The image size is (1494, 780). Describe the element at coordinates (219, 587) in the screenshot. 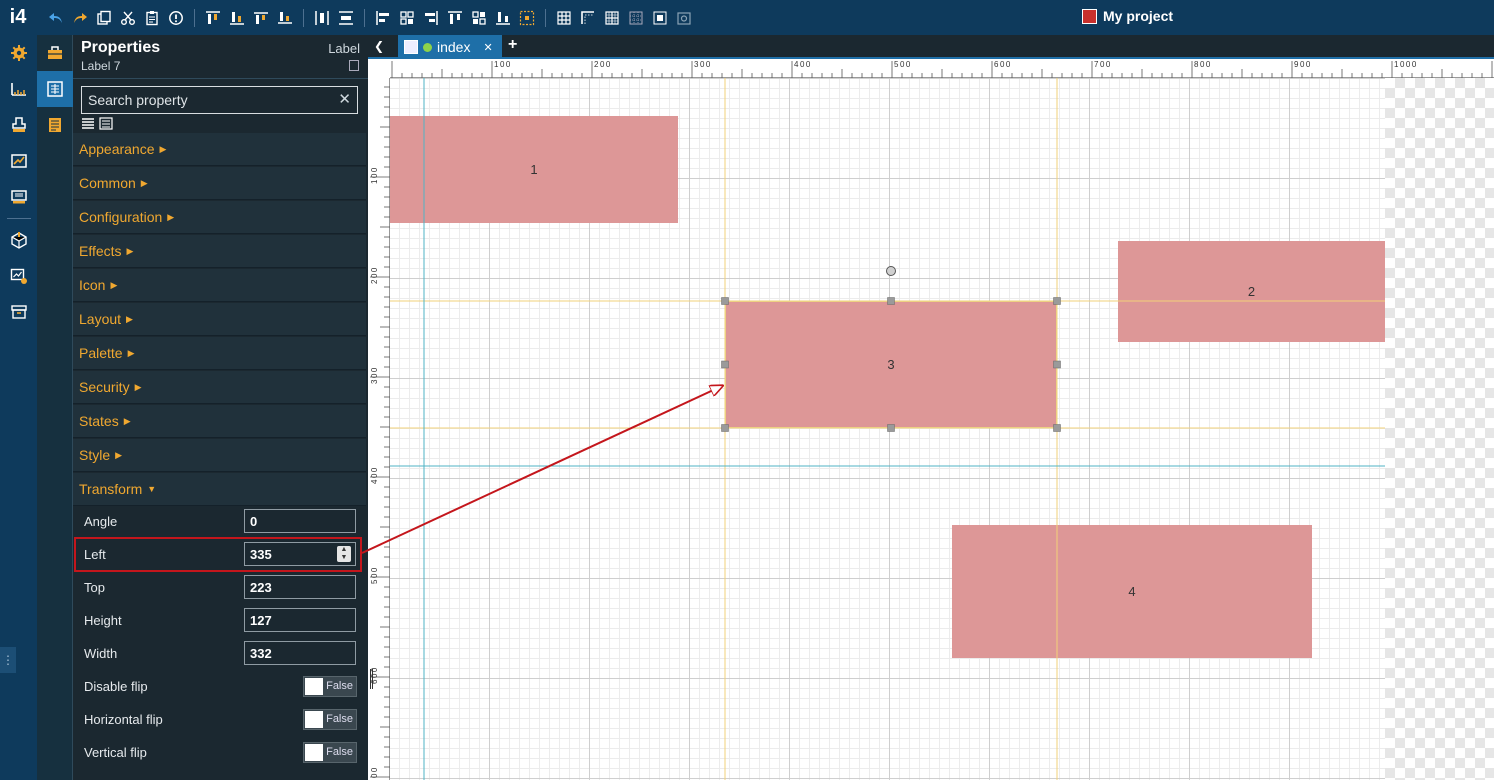

I see `property-top: Top 223` at that location.